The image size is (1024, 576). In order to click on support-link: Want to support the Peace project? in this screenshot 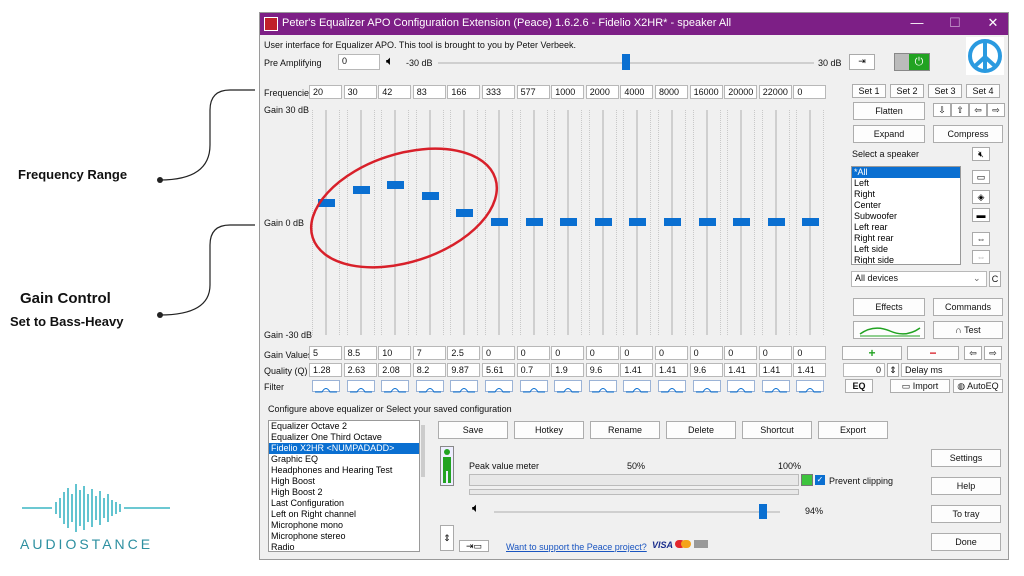, I will do `click(576, 547)`.